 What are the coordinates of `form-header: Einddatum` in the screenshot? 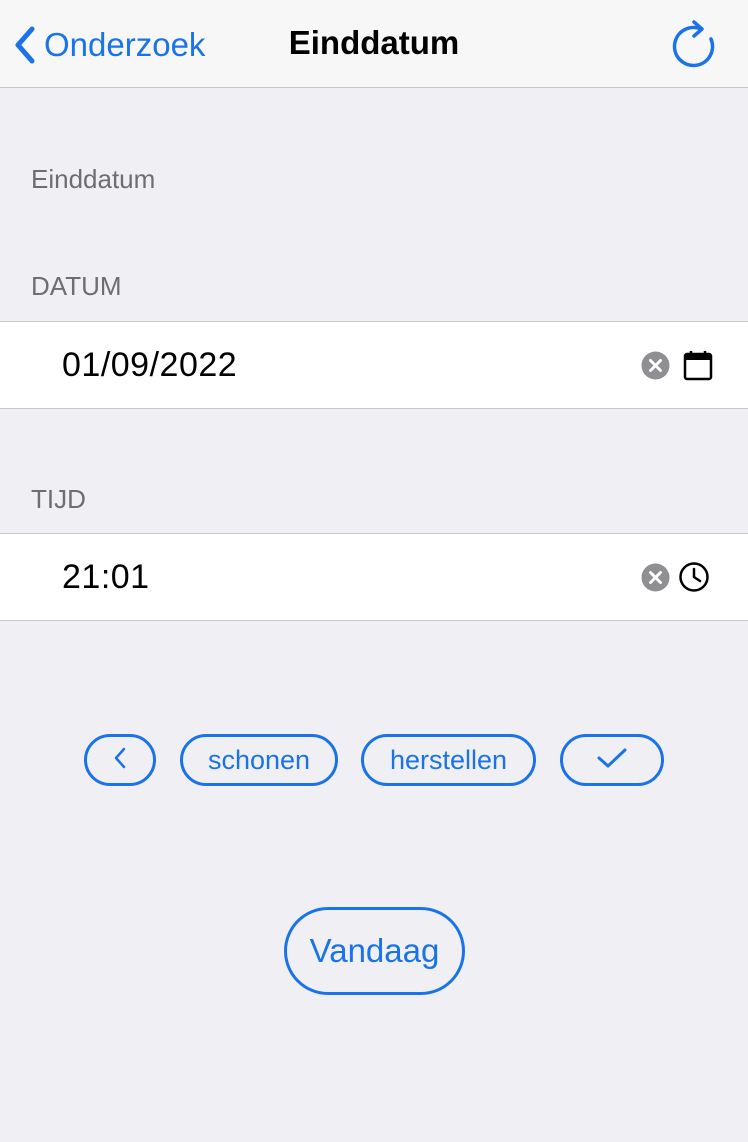 It's located at (93, 179).